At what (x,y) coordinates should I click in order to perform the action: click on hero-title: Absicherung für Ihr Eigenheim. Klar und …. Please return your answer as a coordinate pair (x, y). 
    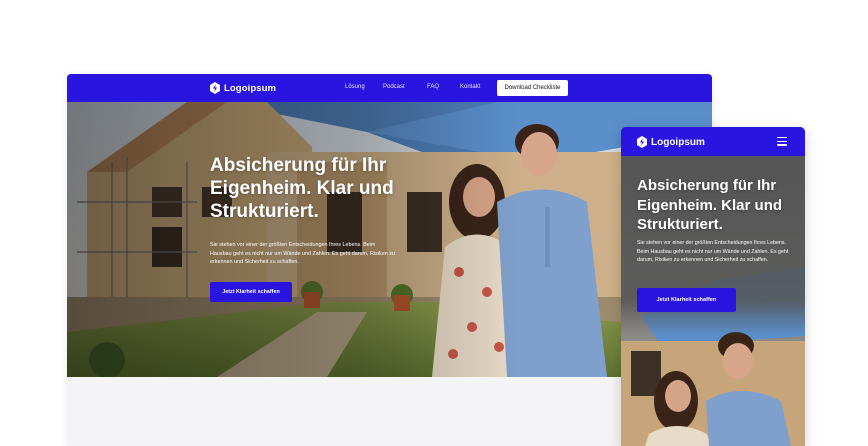
    Looking at the image, I should click on (302, 188).